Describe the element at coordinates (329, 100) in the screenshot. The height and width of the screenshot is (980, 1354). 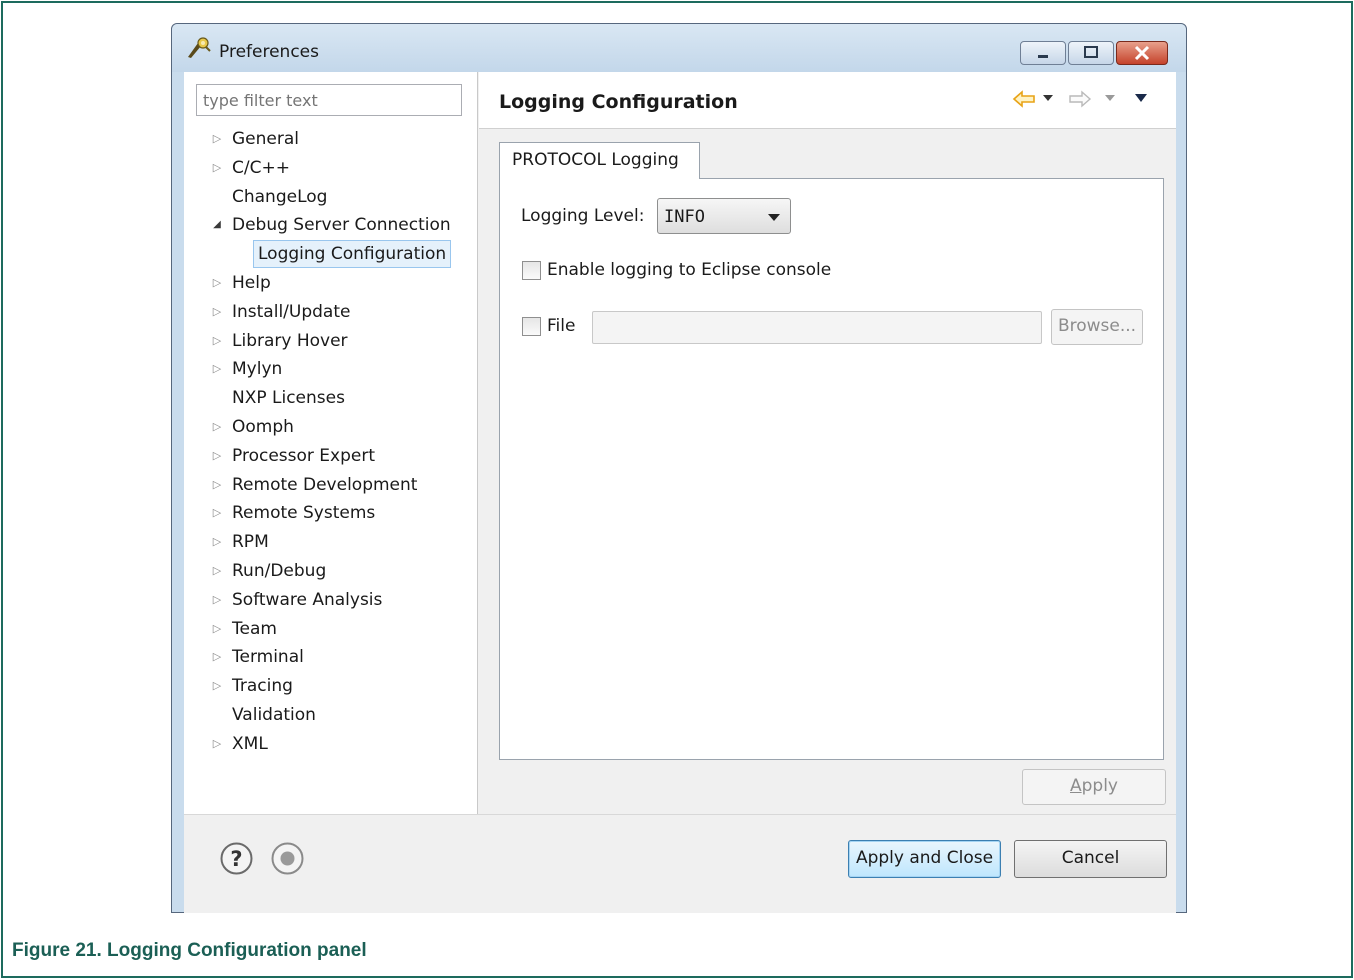
I see `filter-input` at that location.